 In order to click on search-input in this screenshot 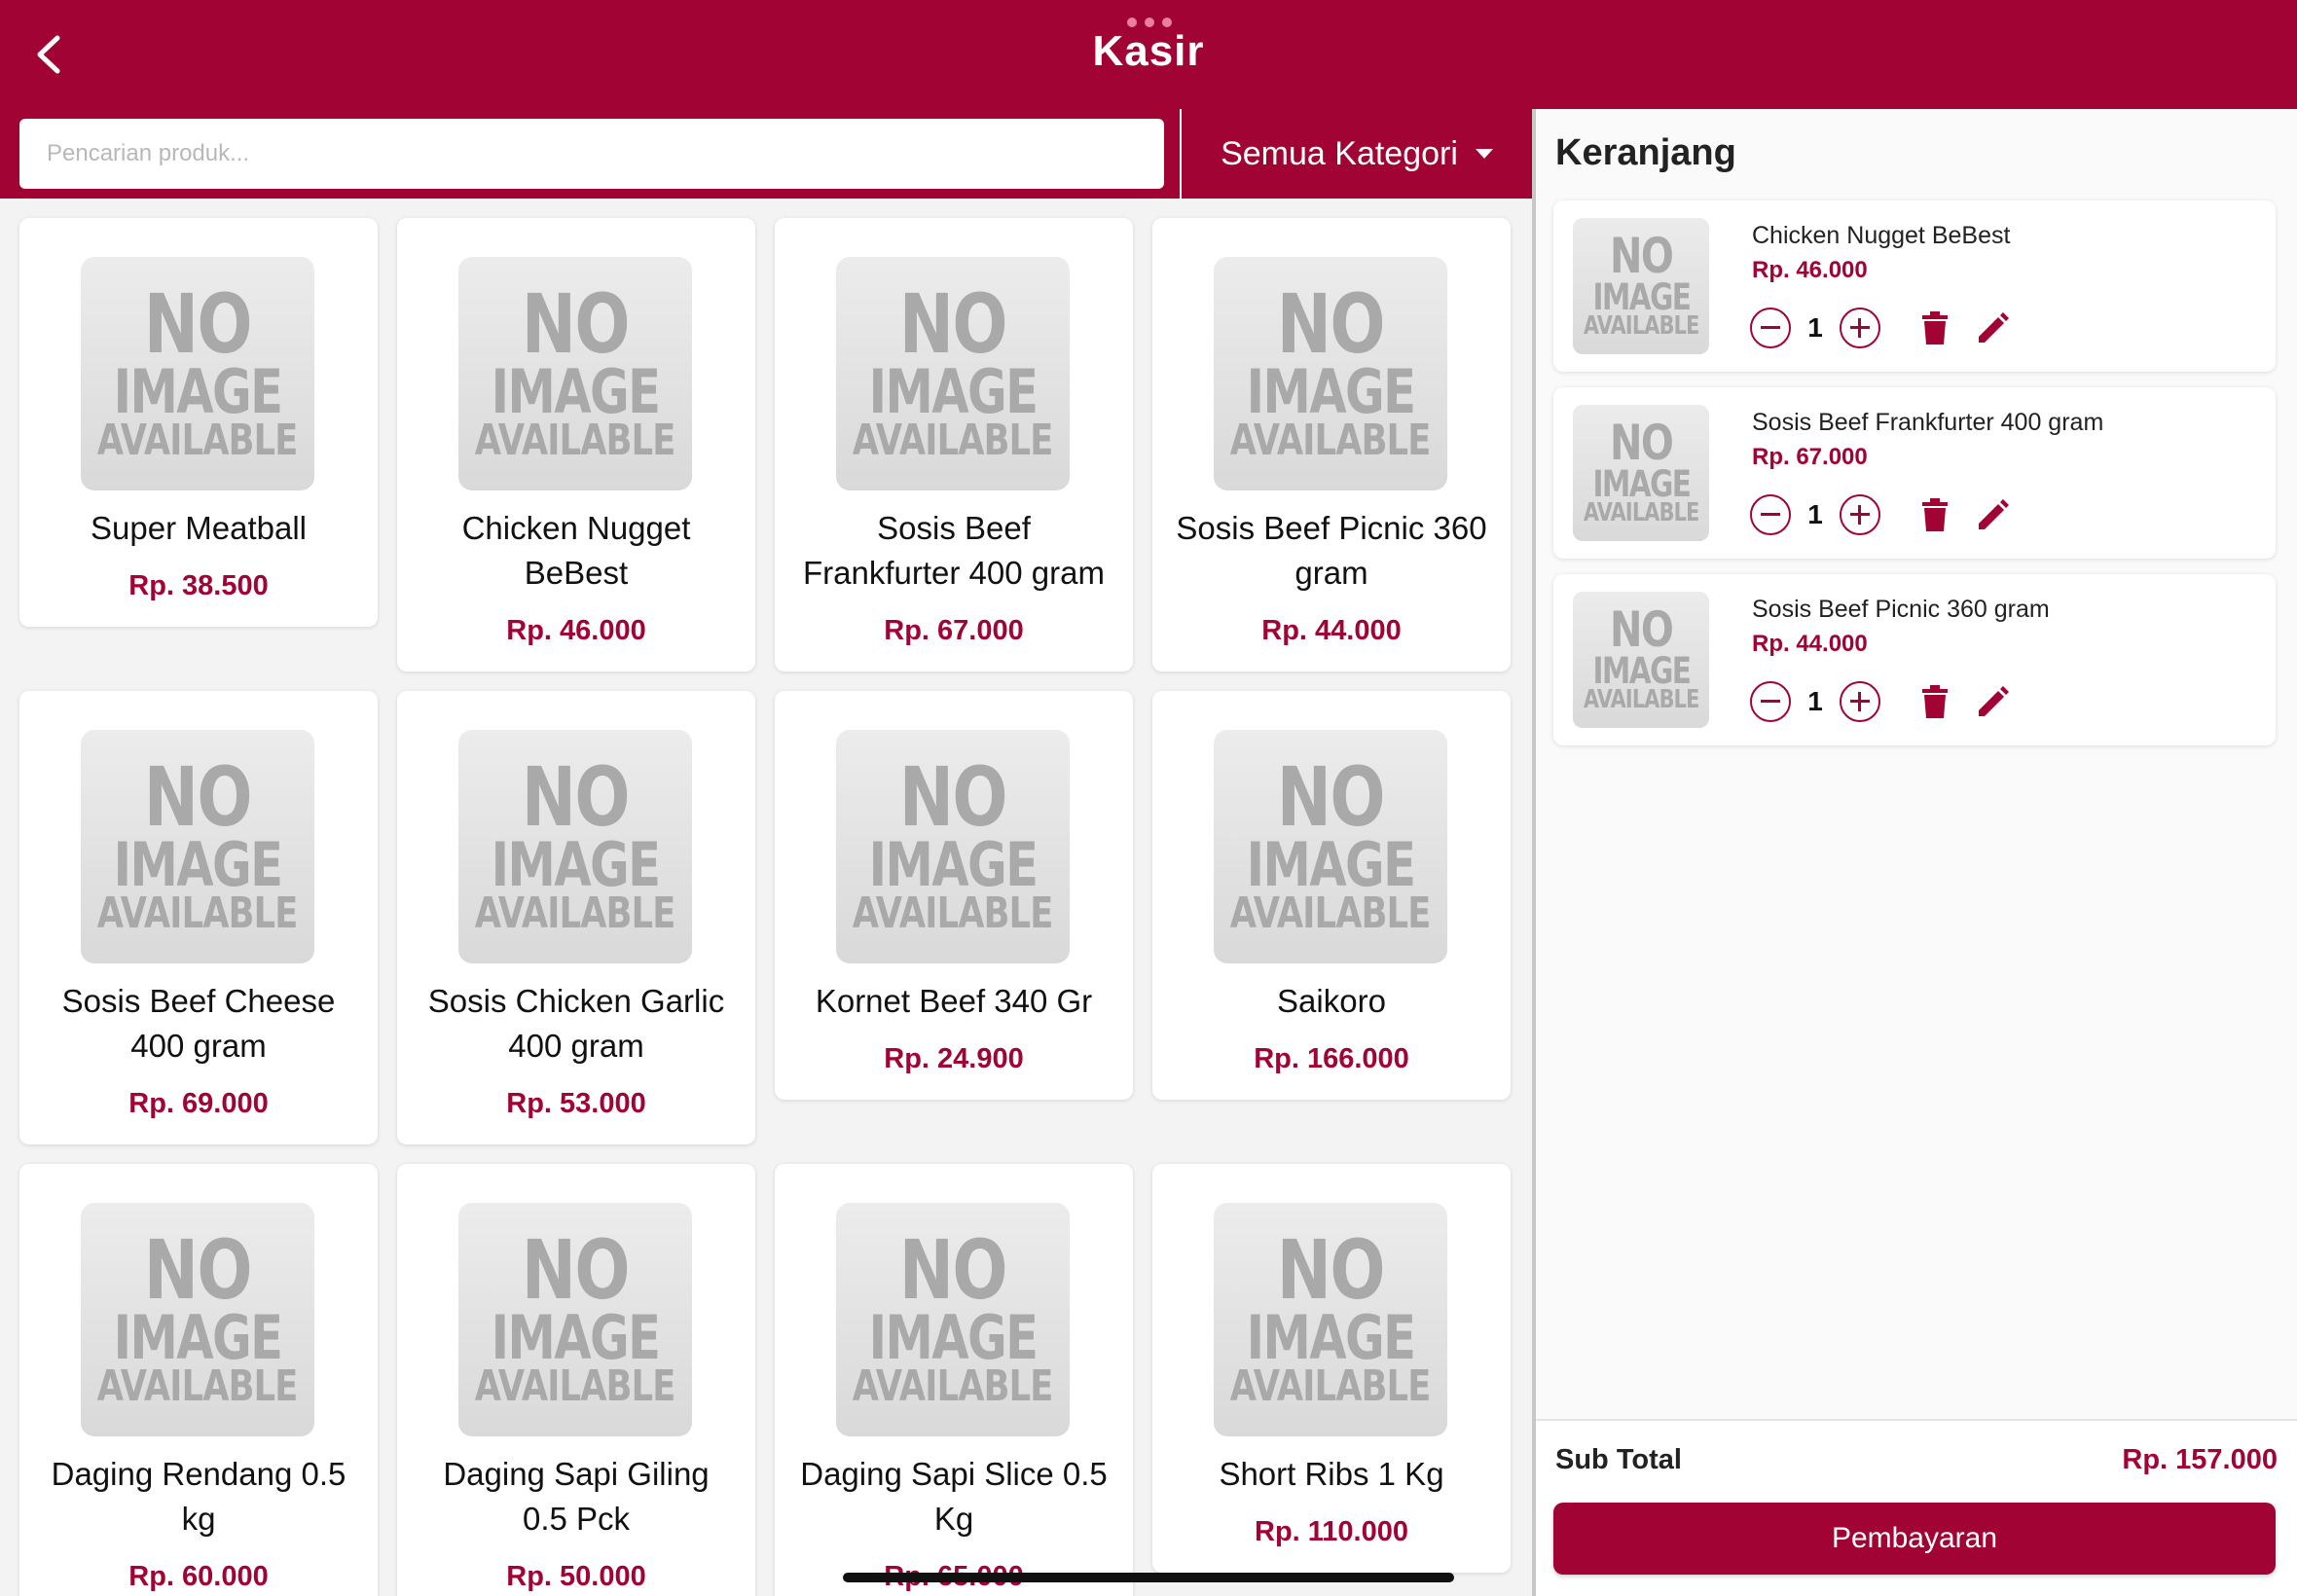, I will do `click(591, 154)`.